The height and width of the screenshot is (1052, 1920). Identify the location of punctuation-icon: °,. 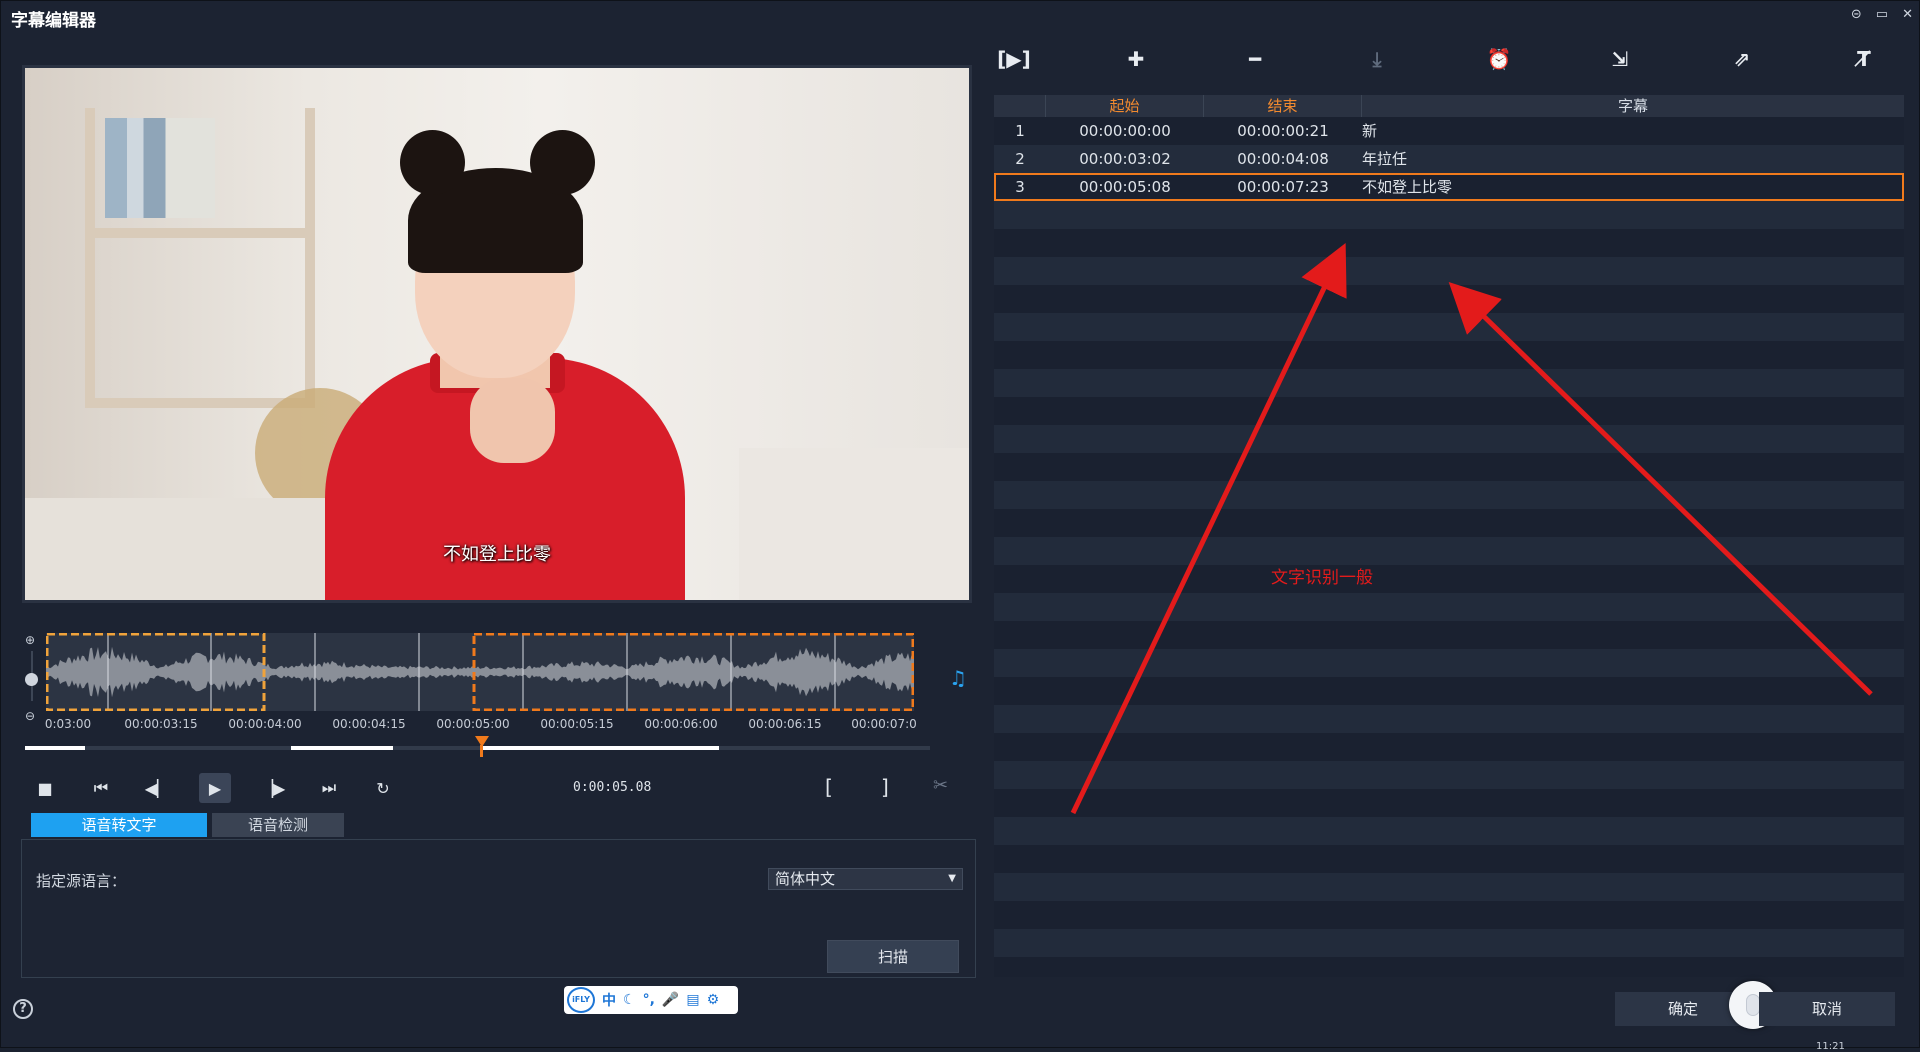
(649, 1000).